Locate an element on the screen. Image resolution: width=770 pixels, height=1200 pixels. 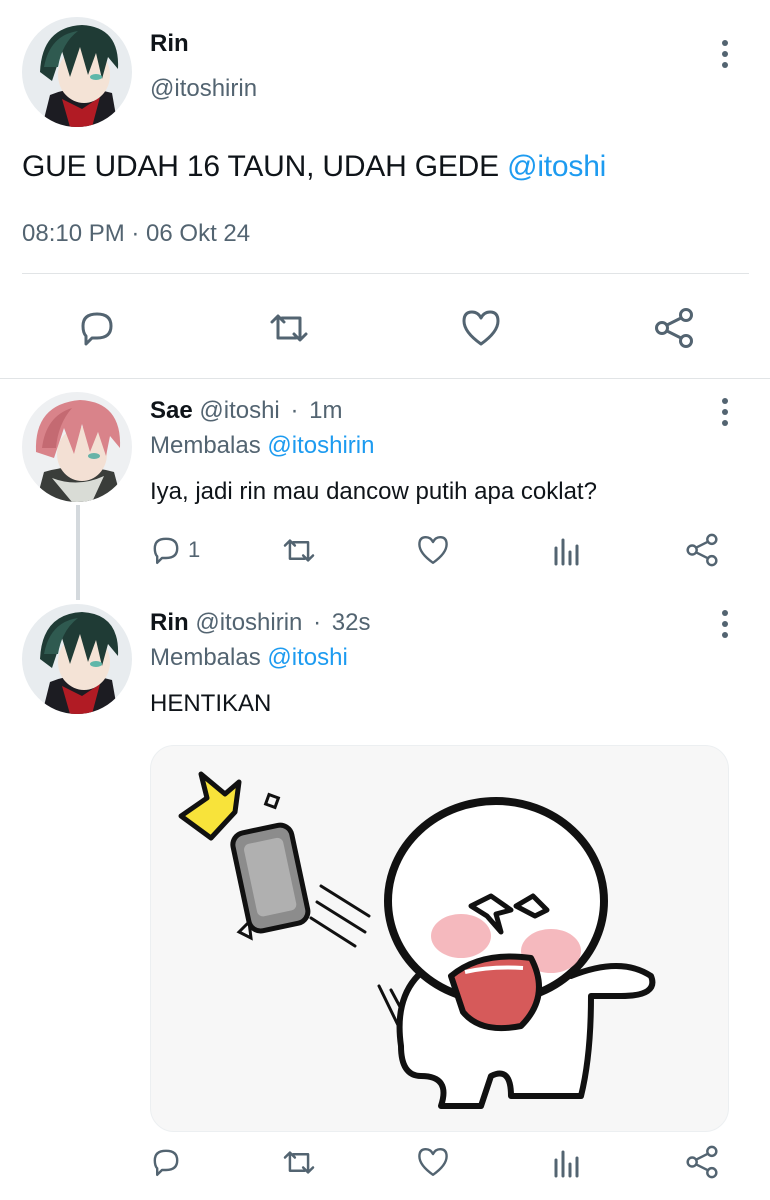
reply-time: 32s is located at coordinates (351, 622).